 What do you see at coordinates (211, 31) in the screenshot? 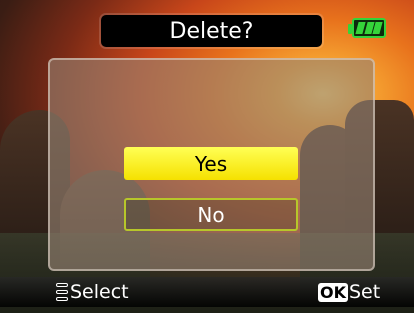
I see `dialog-title: Delete?` at bounding box center [211, 31].